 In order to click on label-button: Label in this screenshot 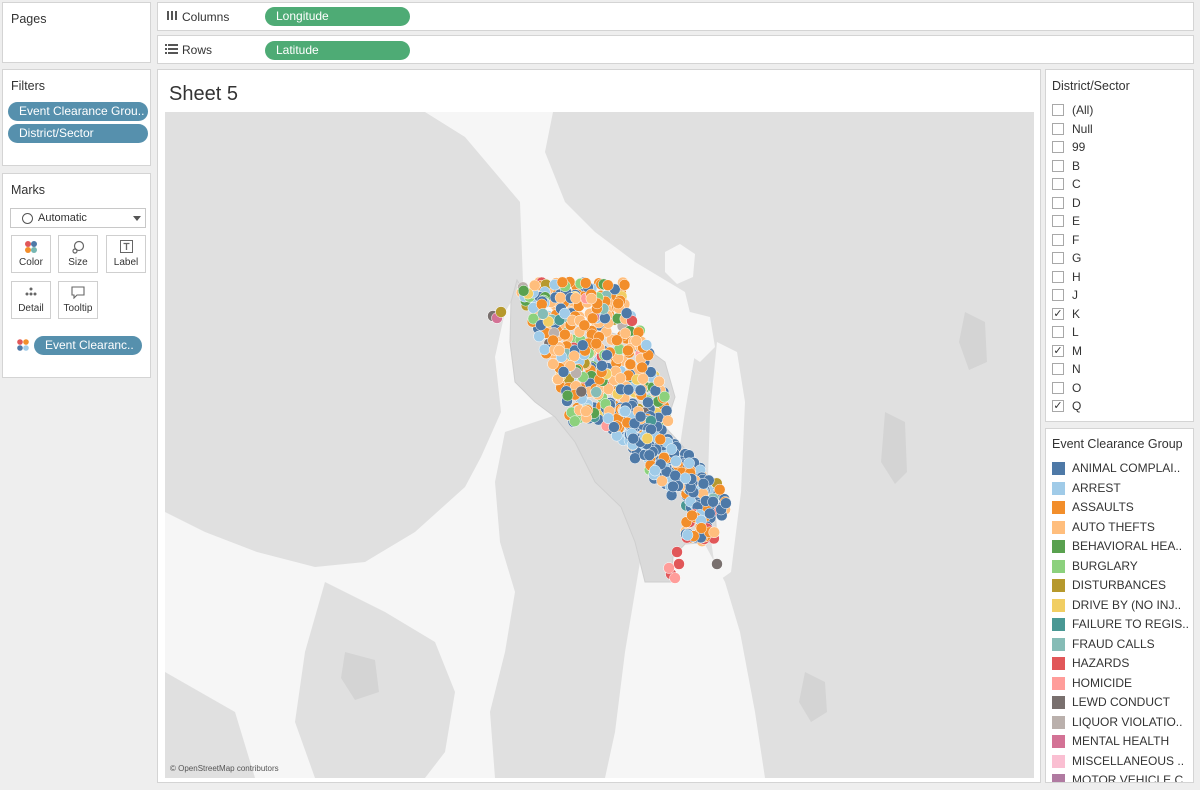, I will do `click(126, 254)`.